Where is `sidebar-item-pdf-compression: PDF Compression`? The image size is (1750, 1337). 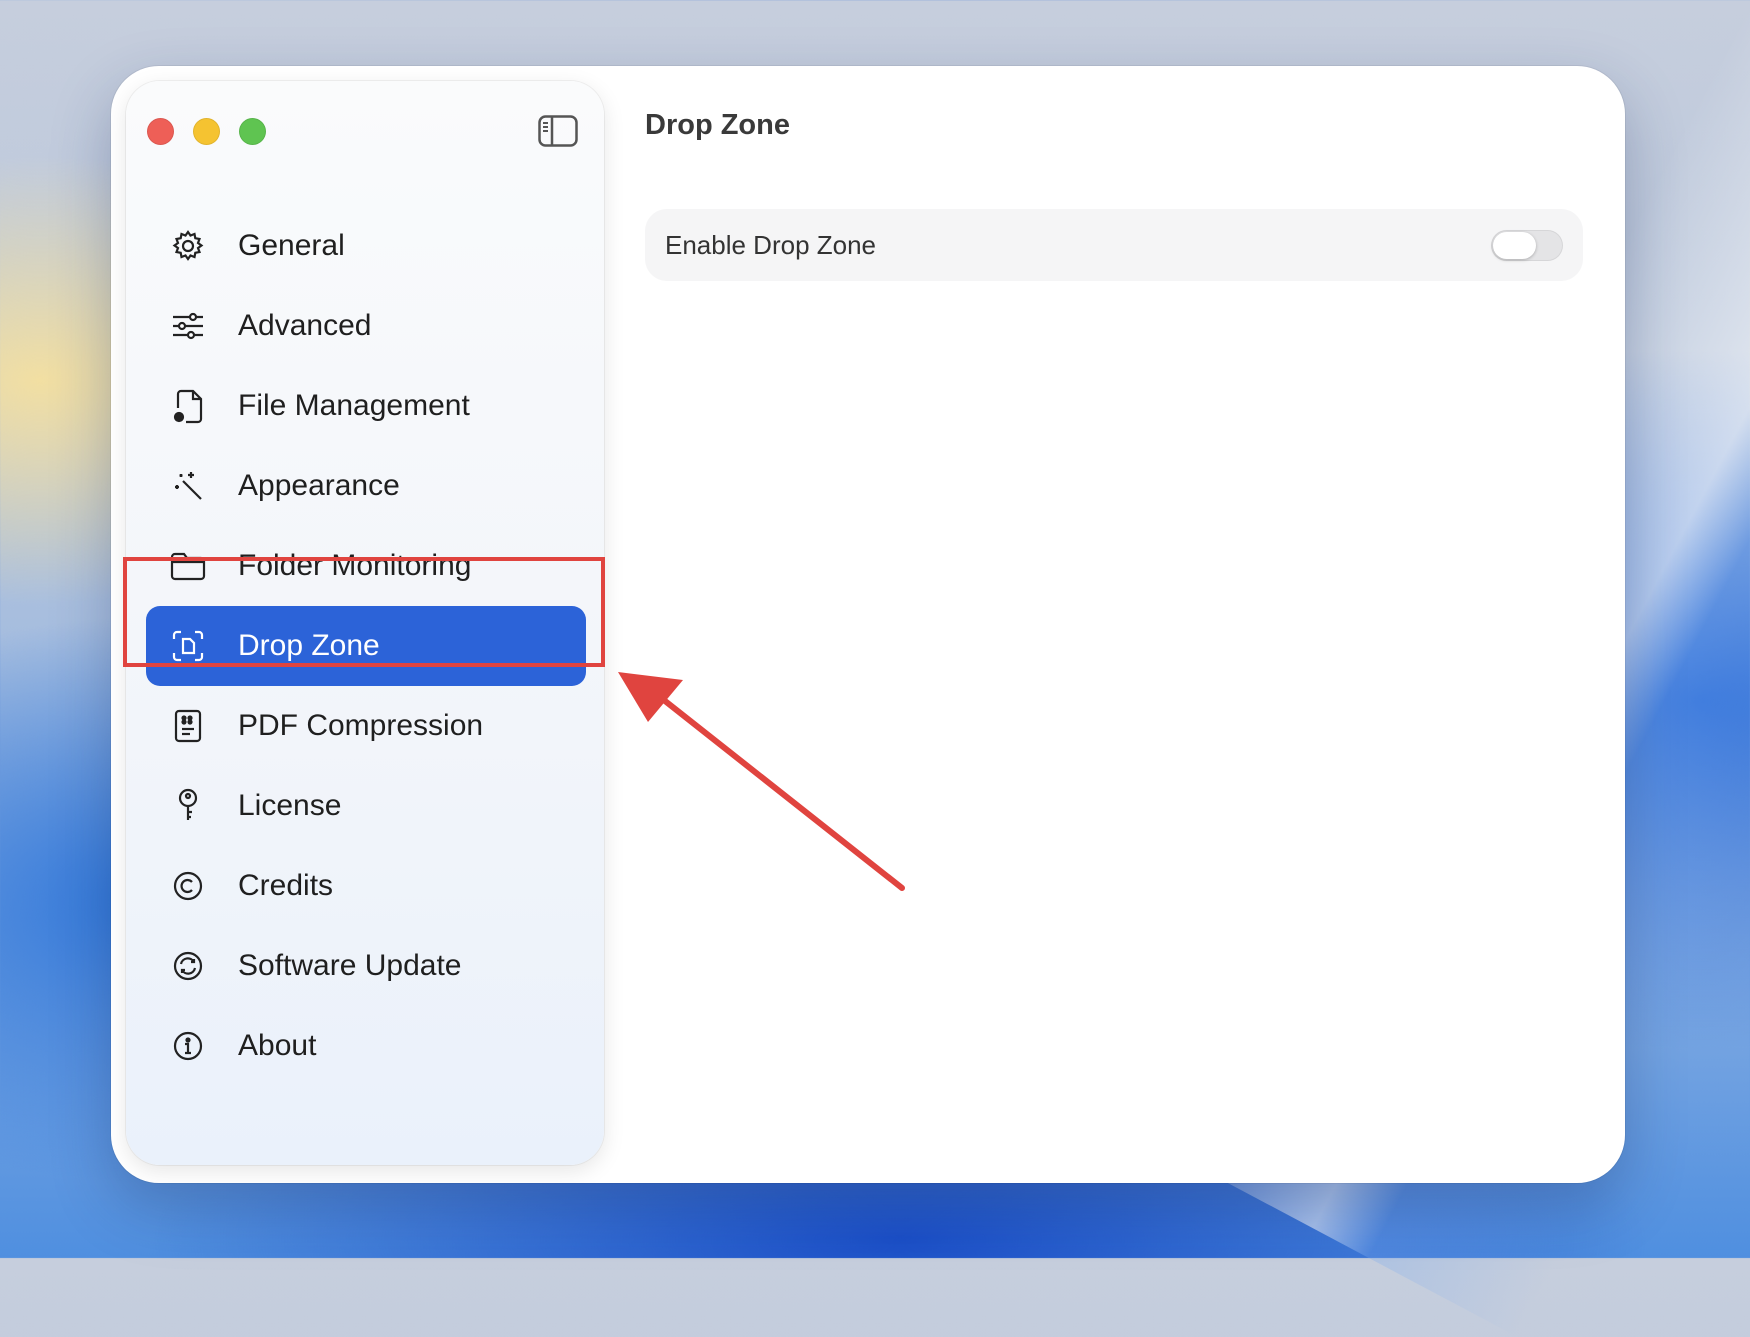 sidebar-item-pdf-compression: PDF Compression is located at coordinates (366, 726).